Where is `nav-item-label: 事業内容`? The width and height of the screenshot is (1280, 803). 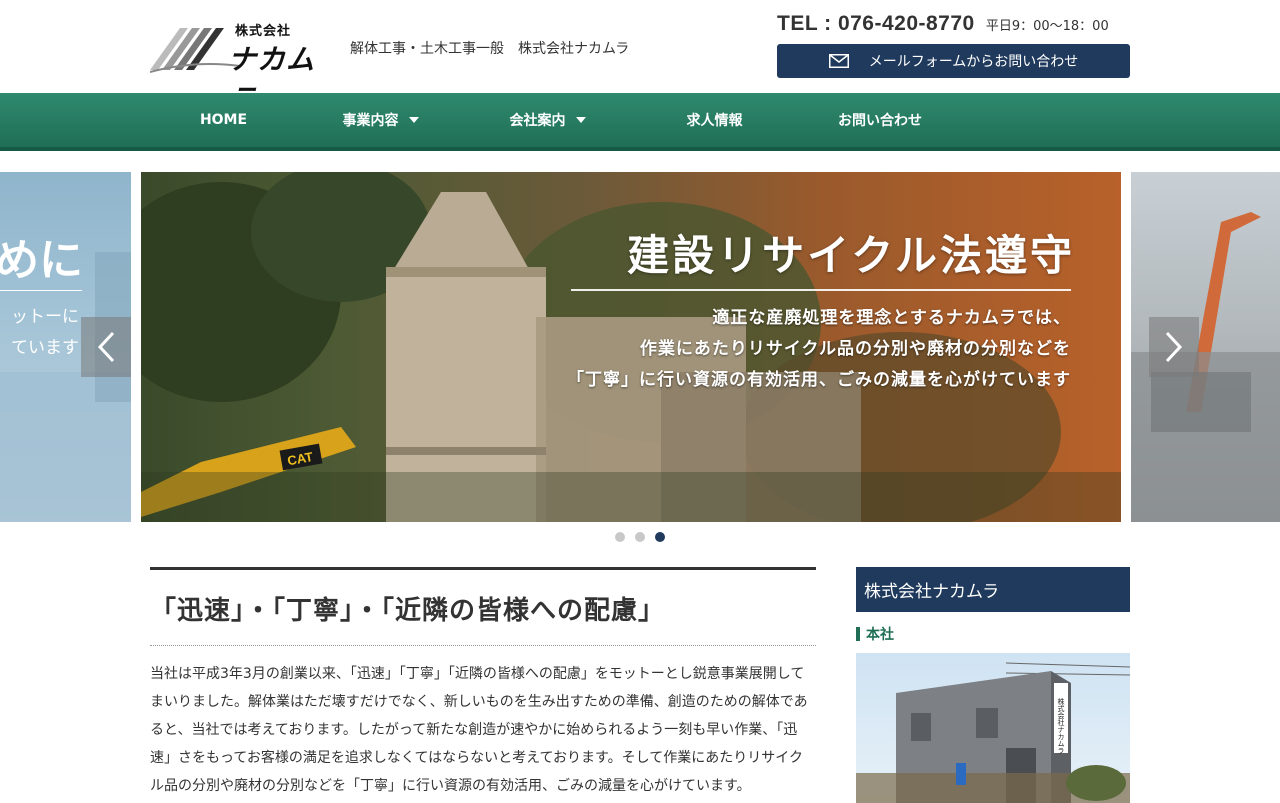
nav-item-label: 事業内容 is located at coordinates (370, 121).